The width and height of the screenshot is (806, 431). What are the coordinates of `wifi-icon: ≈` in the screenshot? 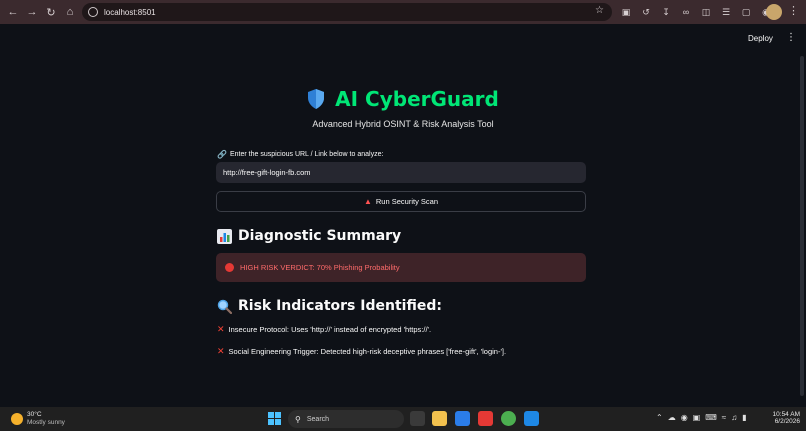 It's located at (724, 417).